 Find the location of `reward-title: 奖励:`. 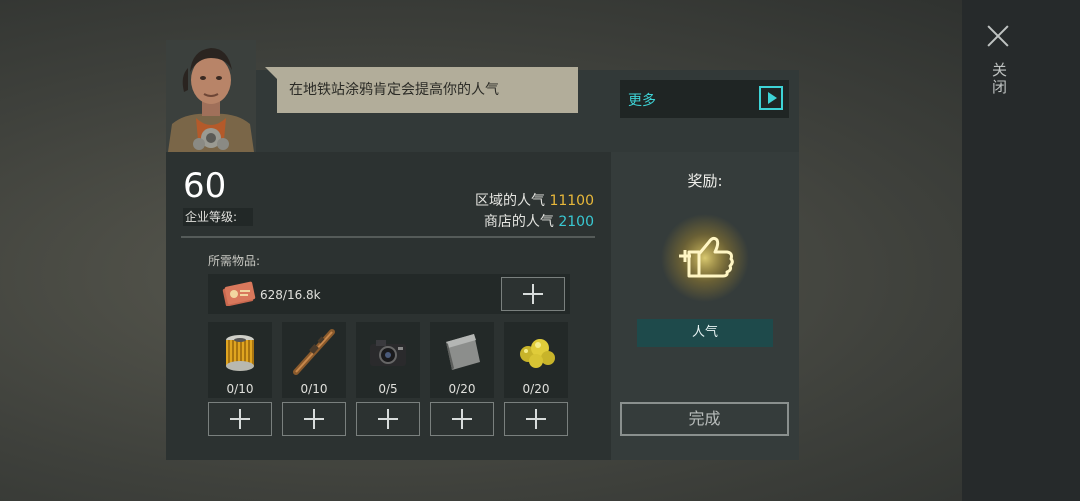

reward-title: 奖励: is located at coordinates (705, 181).